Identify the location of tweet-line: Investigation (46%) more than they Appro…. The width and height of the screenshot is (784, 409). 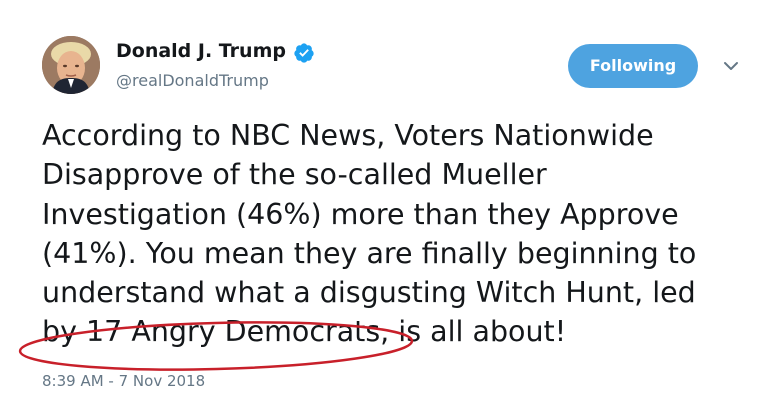
(360, 214).